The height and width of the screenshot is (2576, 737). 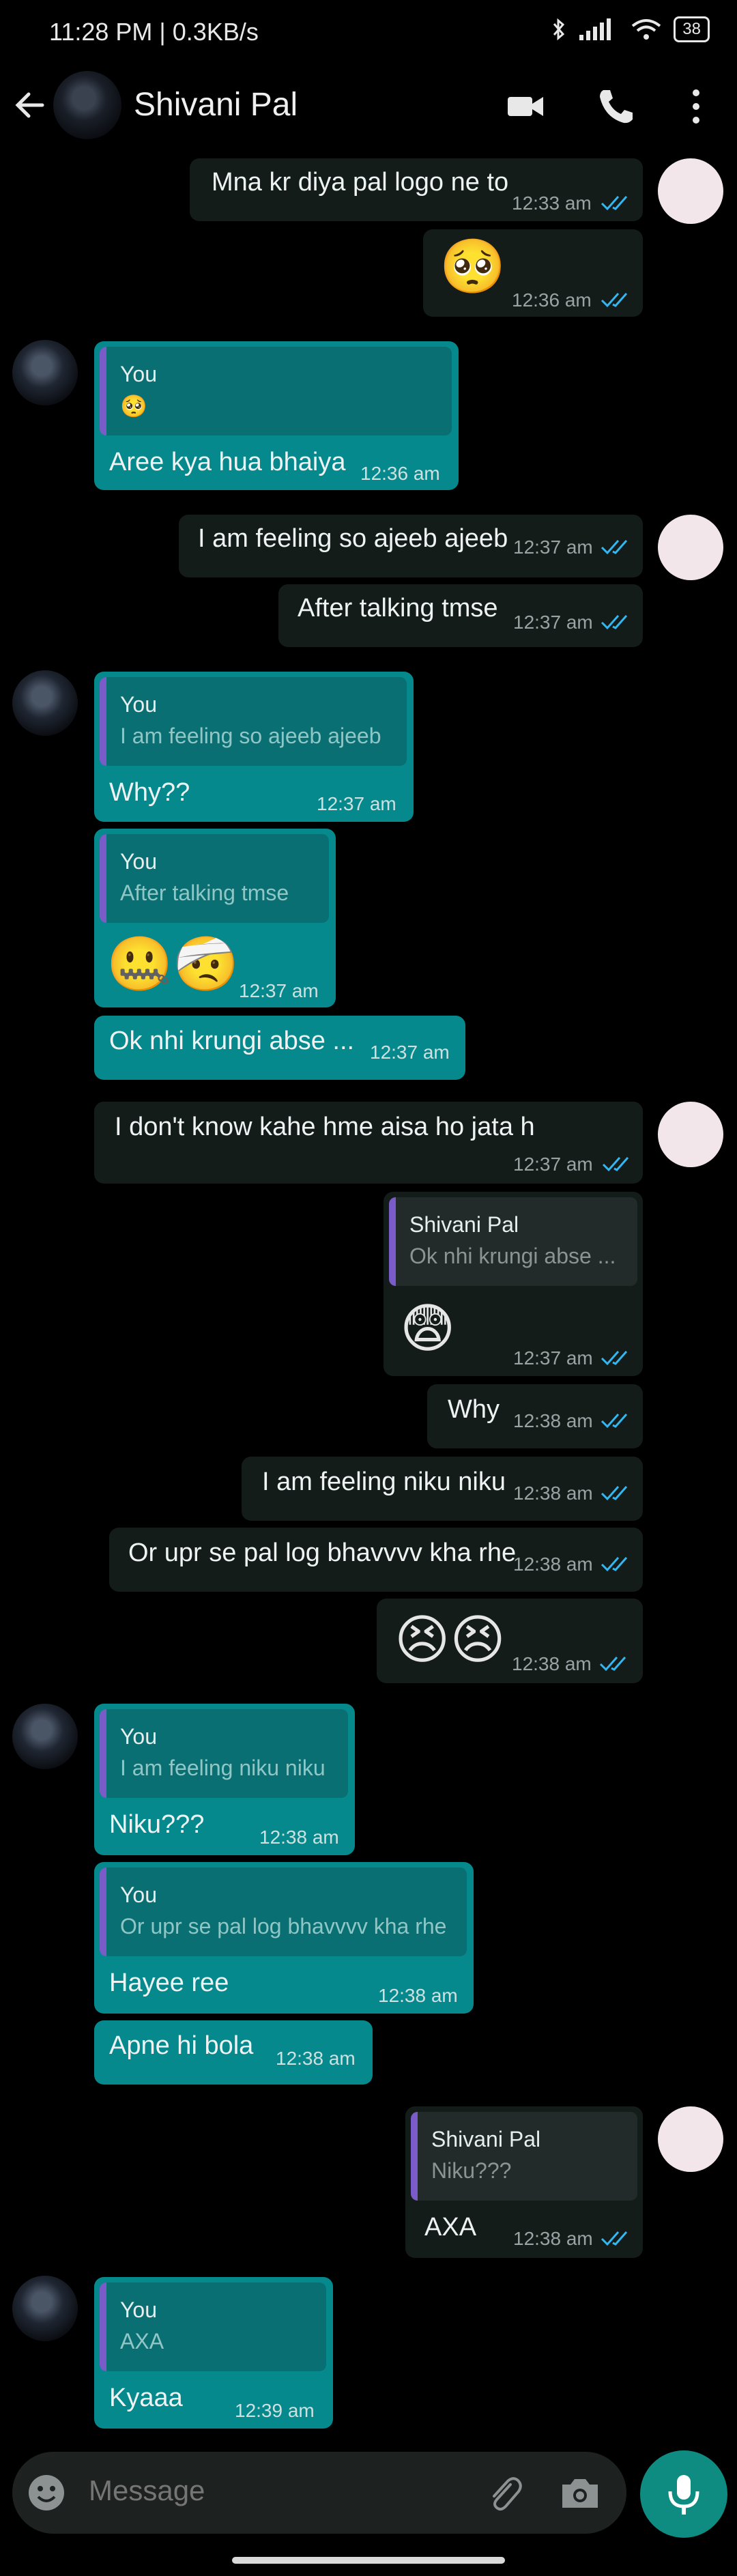 What do you see at coordinates (552, 203) in the screenshot?
I see `message-time: 12:33 am` at bounding box center [552, 203].